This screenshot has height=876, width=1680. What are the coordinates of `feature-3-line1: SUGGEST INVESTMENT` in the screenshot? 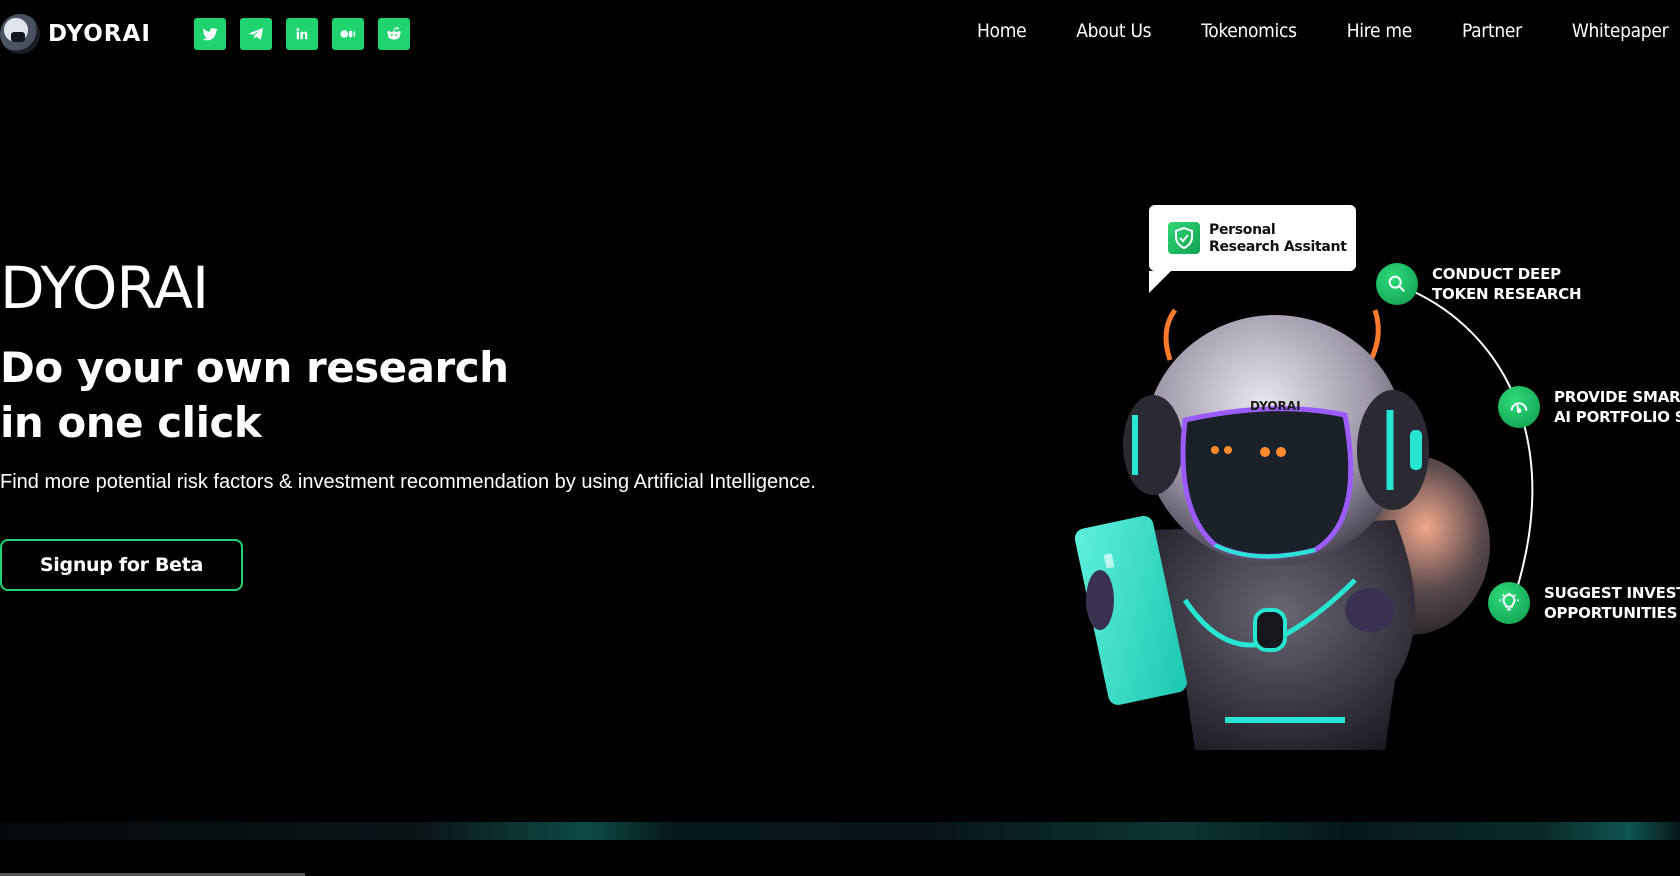 It's located at (1612, 593).